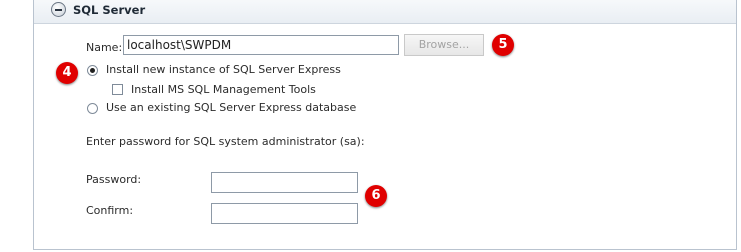 This screenshot has width=741, height=252. Describe the element at coordinates (58, 9) in the screenshot. I see `minus-circle-icon` at that location.